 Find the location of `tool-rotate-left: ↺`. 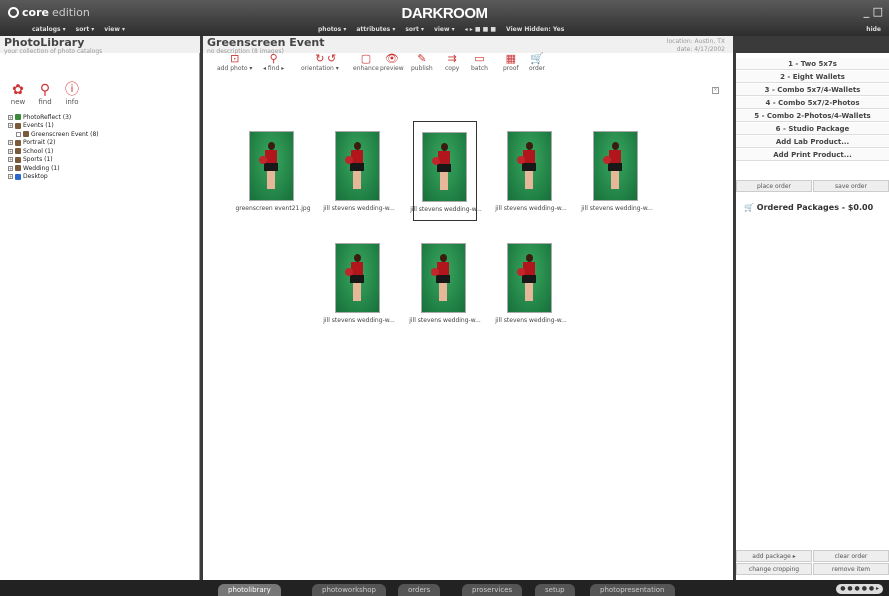

tool-rotate-left: ↺ is located at coordinates (331, 59).